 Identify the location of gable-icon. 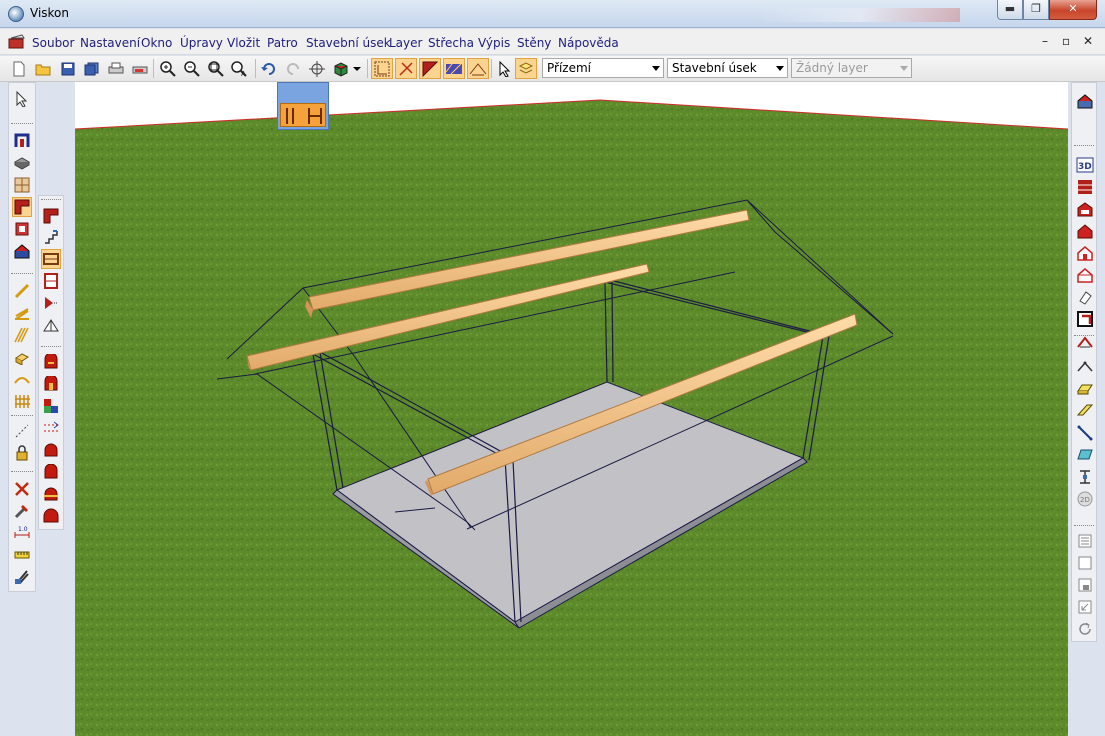
(51, 325).